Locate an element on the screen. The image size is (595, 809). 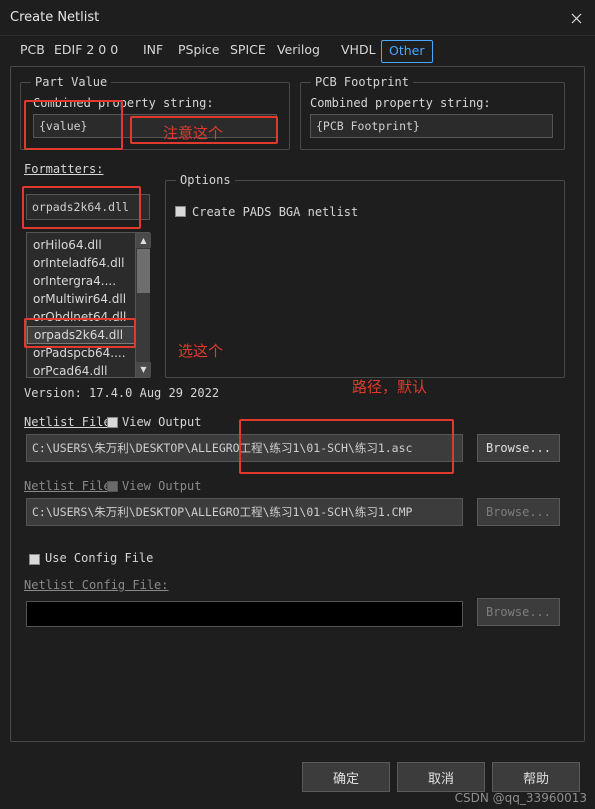
part-value-field-label: Combined property string: is located at coordinates (123, 103).